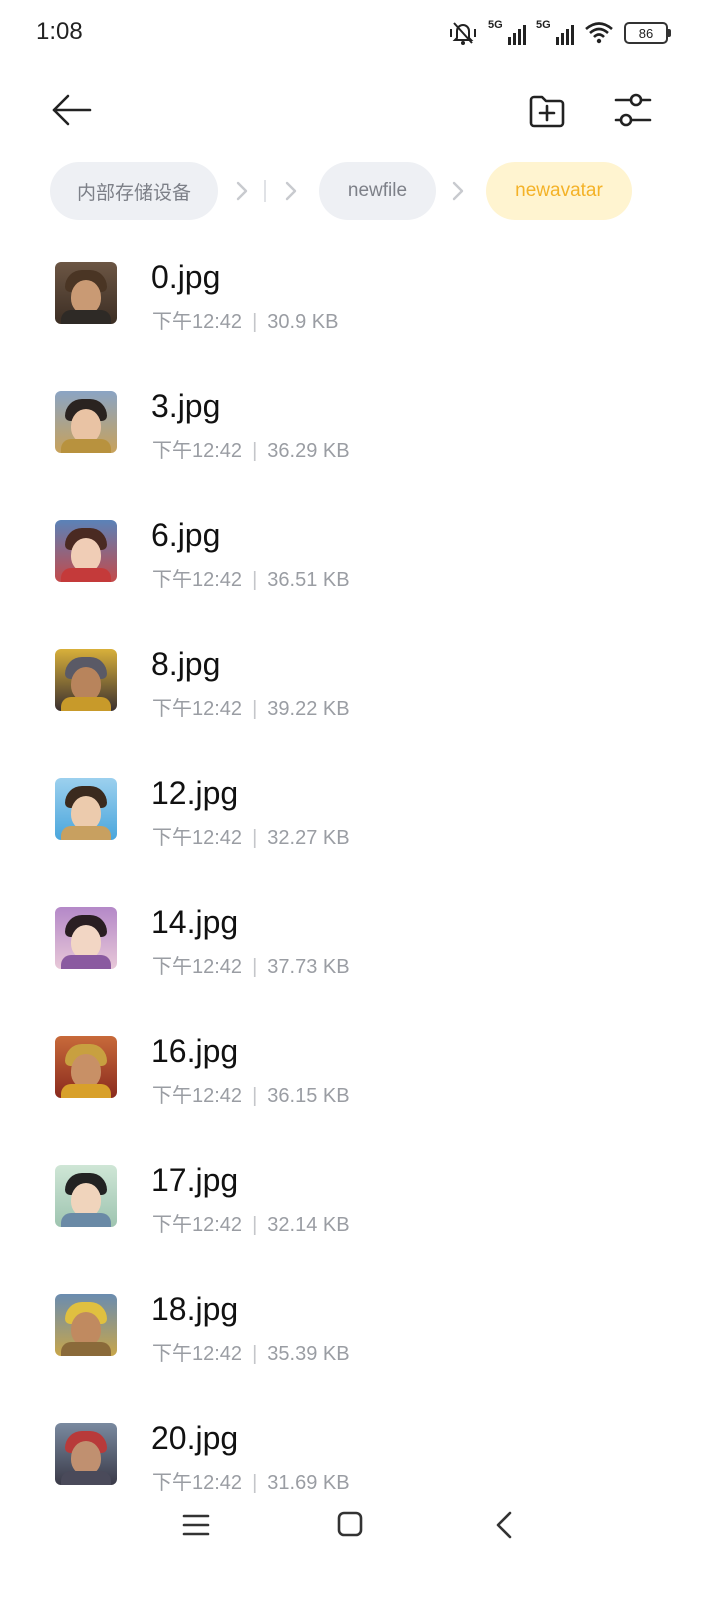 This screenshot has height=1601, width=720. I want to click on back-chevron-icon, so click(504, 1525).